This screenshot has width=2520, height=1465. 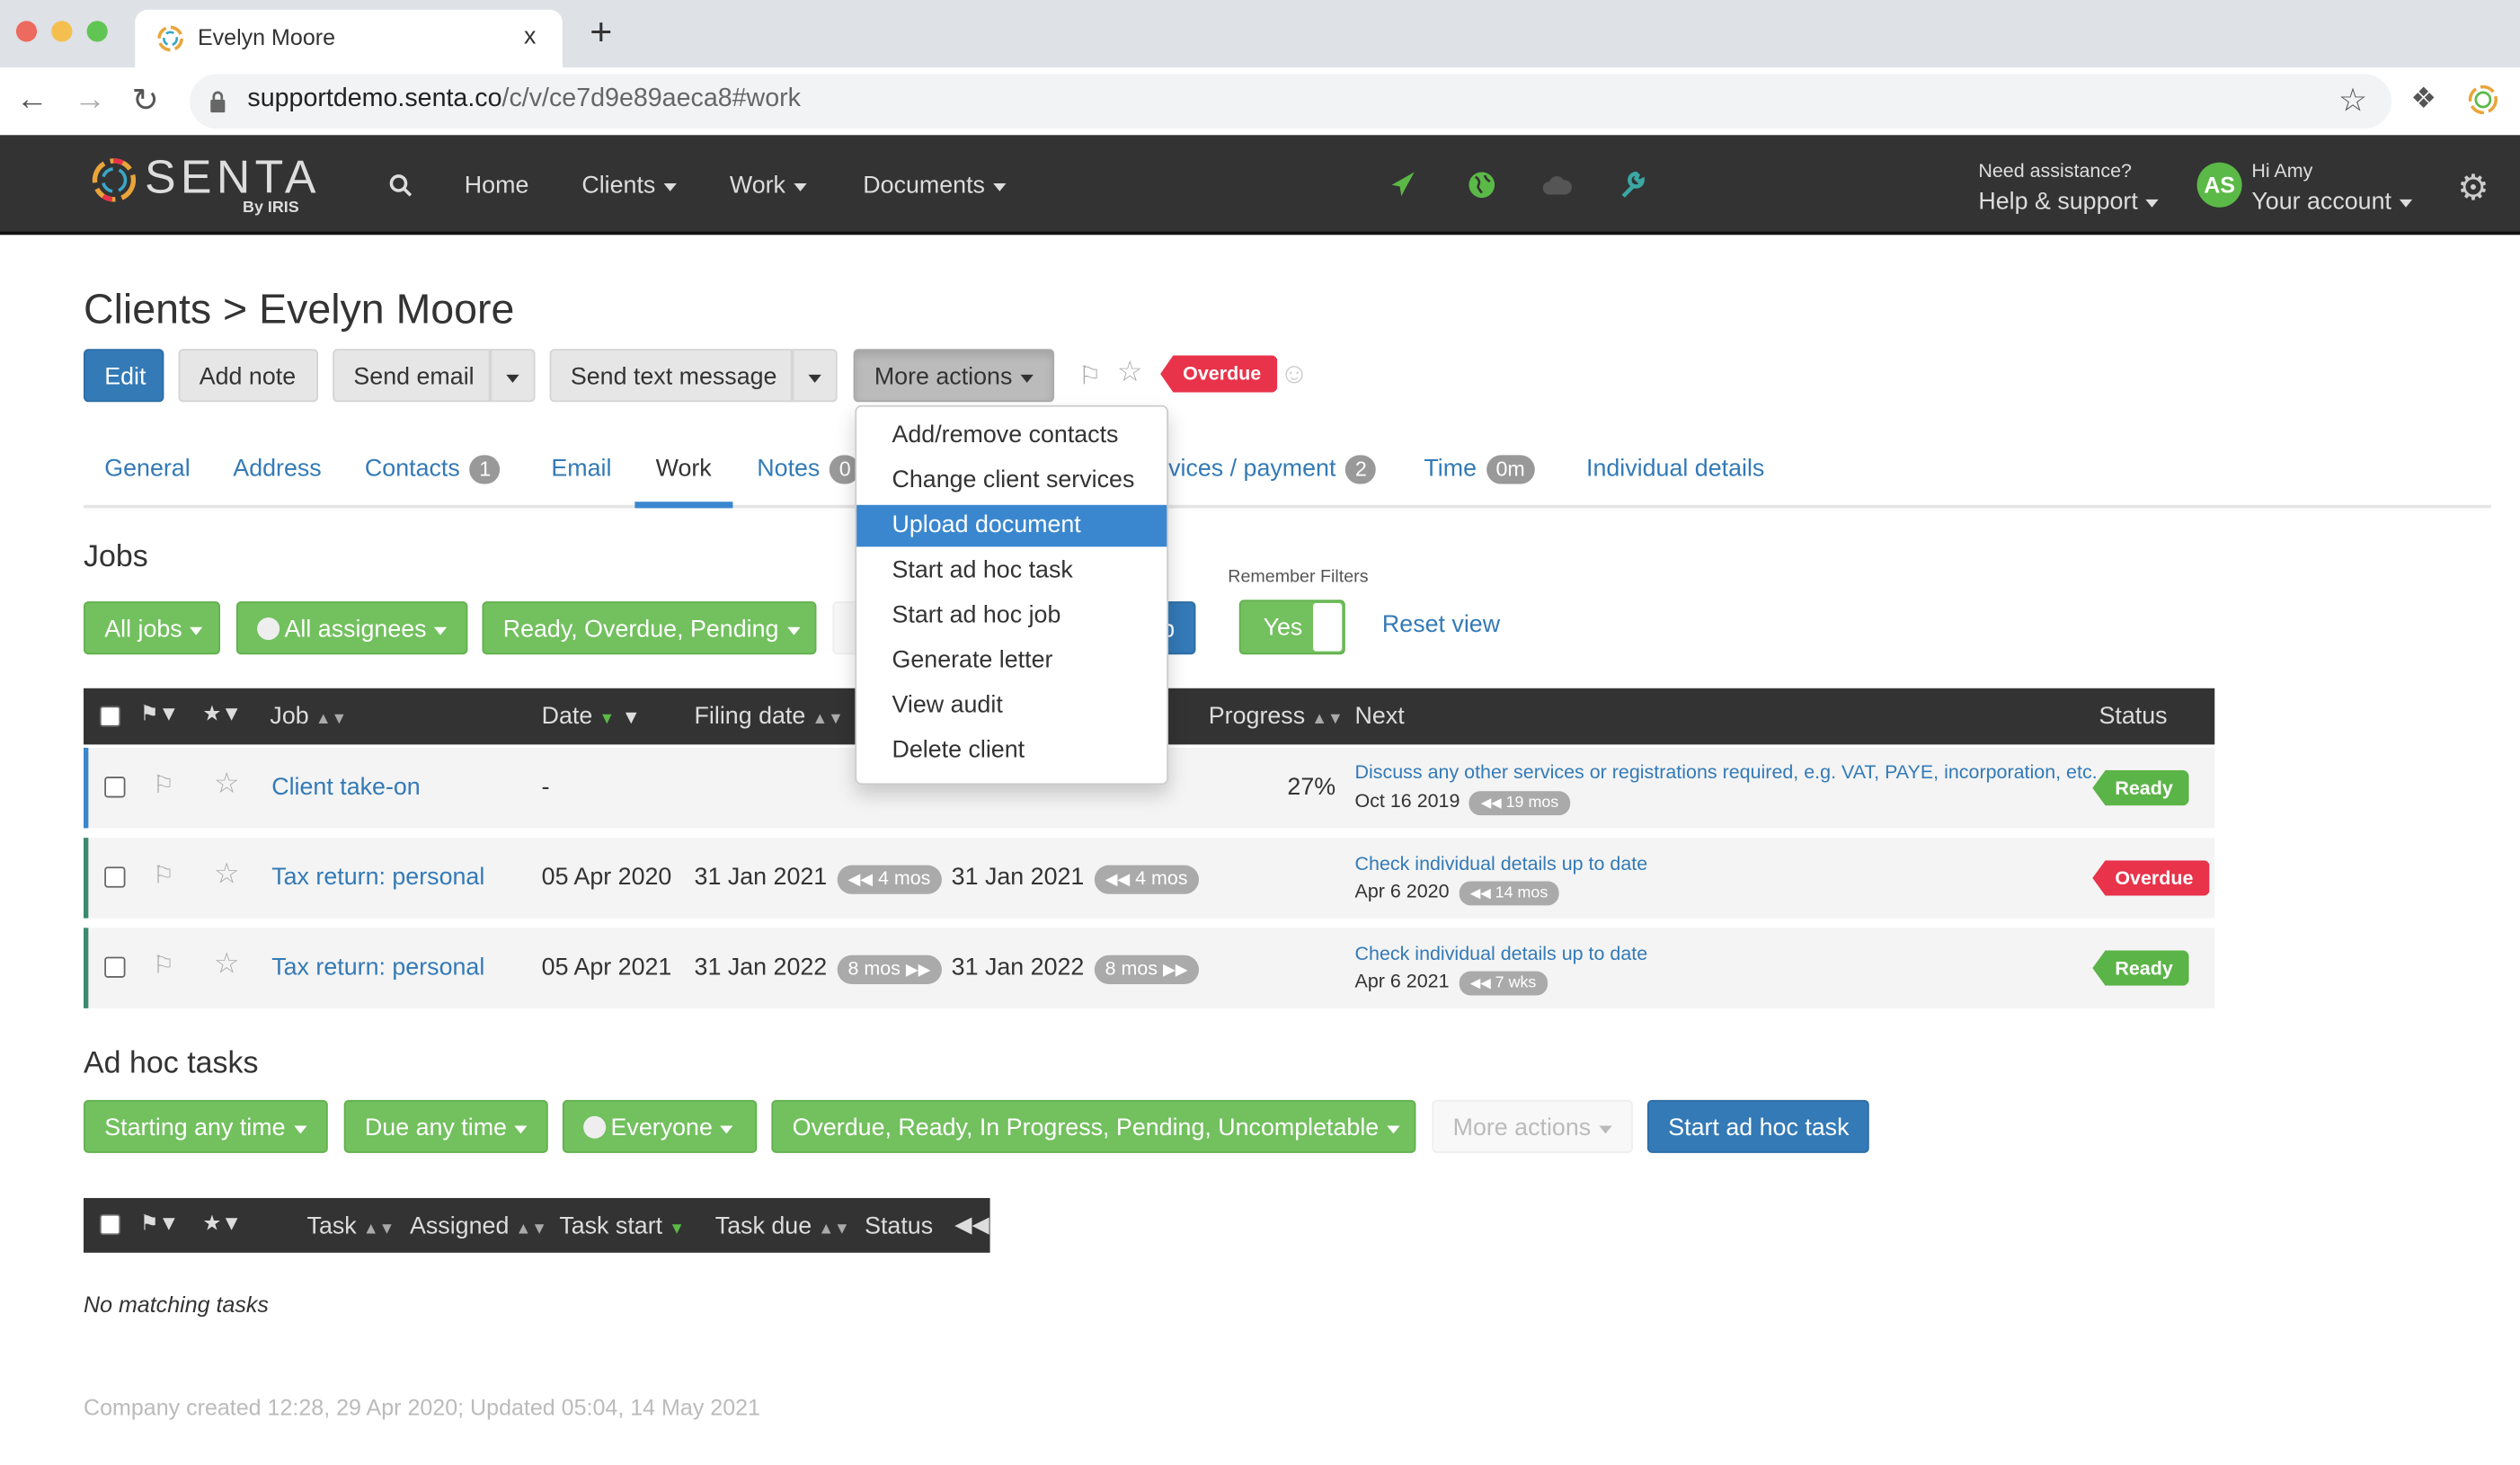 What do you see at coordinates (1011, 751) in the screenshot?
I see `menu-item-delete-client: Delete client` at bounding box center [1011, 751].